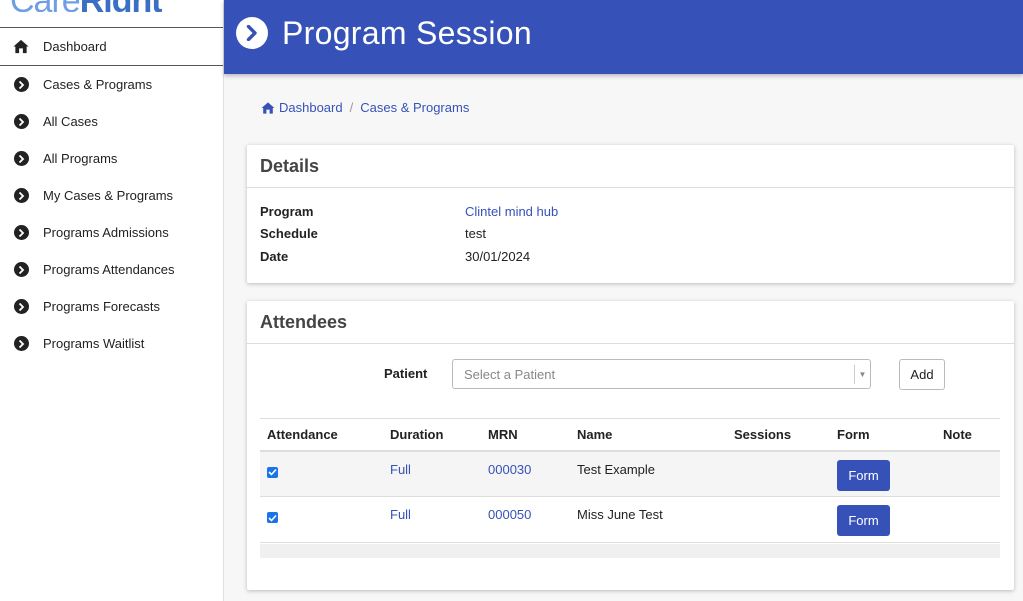 Image resolution: width=1023 pixels, height=601 pixels. What do you see at coordinates (409, 211) in the screenshot?
I see `detail-row-program: Program Clintel mind hub` at bounding box center [409, 211].